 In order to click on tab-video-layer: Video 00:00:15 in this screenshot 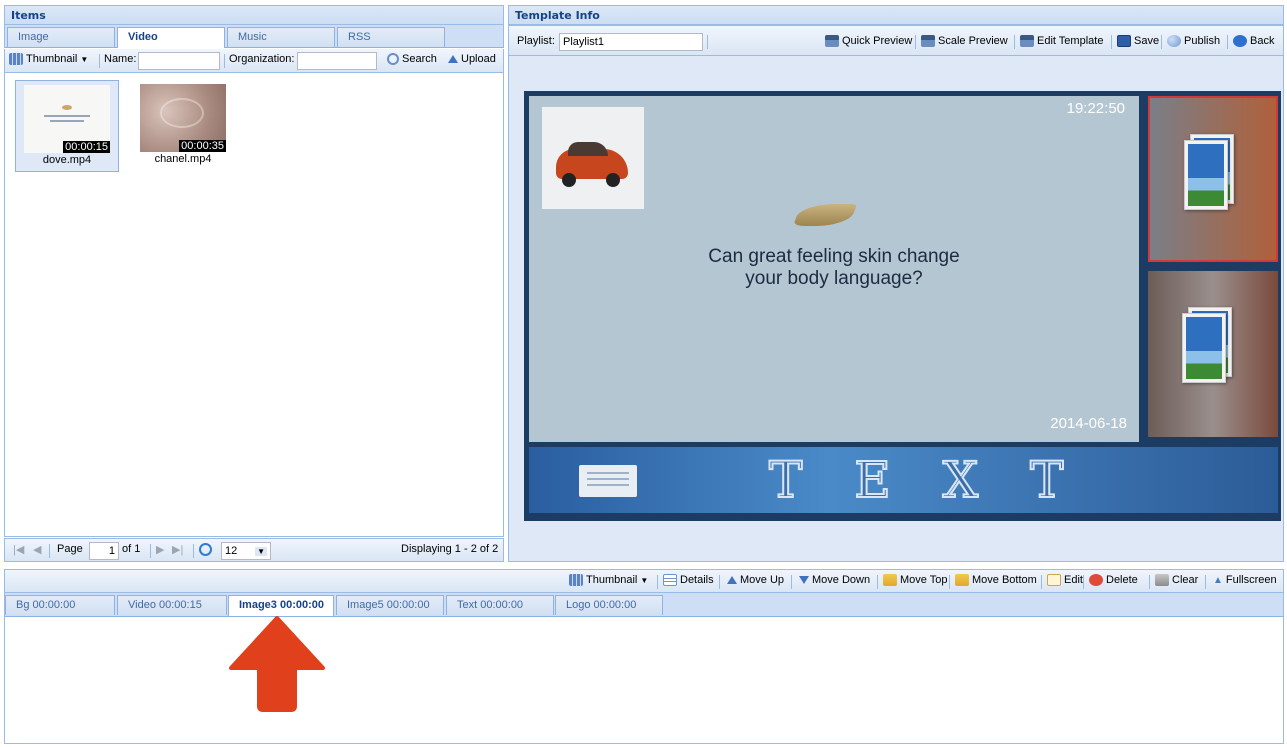, I will do `click(172, 605)`.